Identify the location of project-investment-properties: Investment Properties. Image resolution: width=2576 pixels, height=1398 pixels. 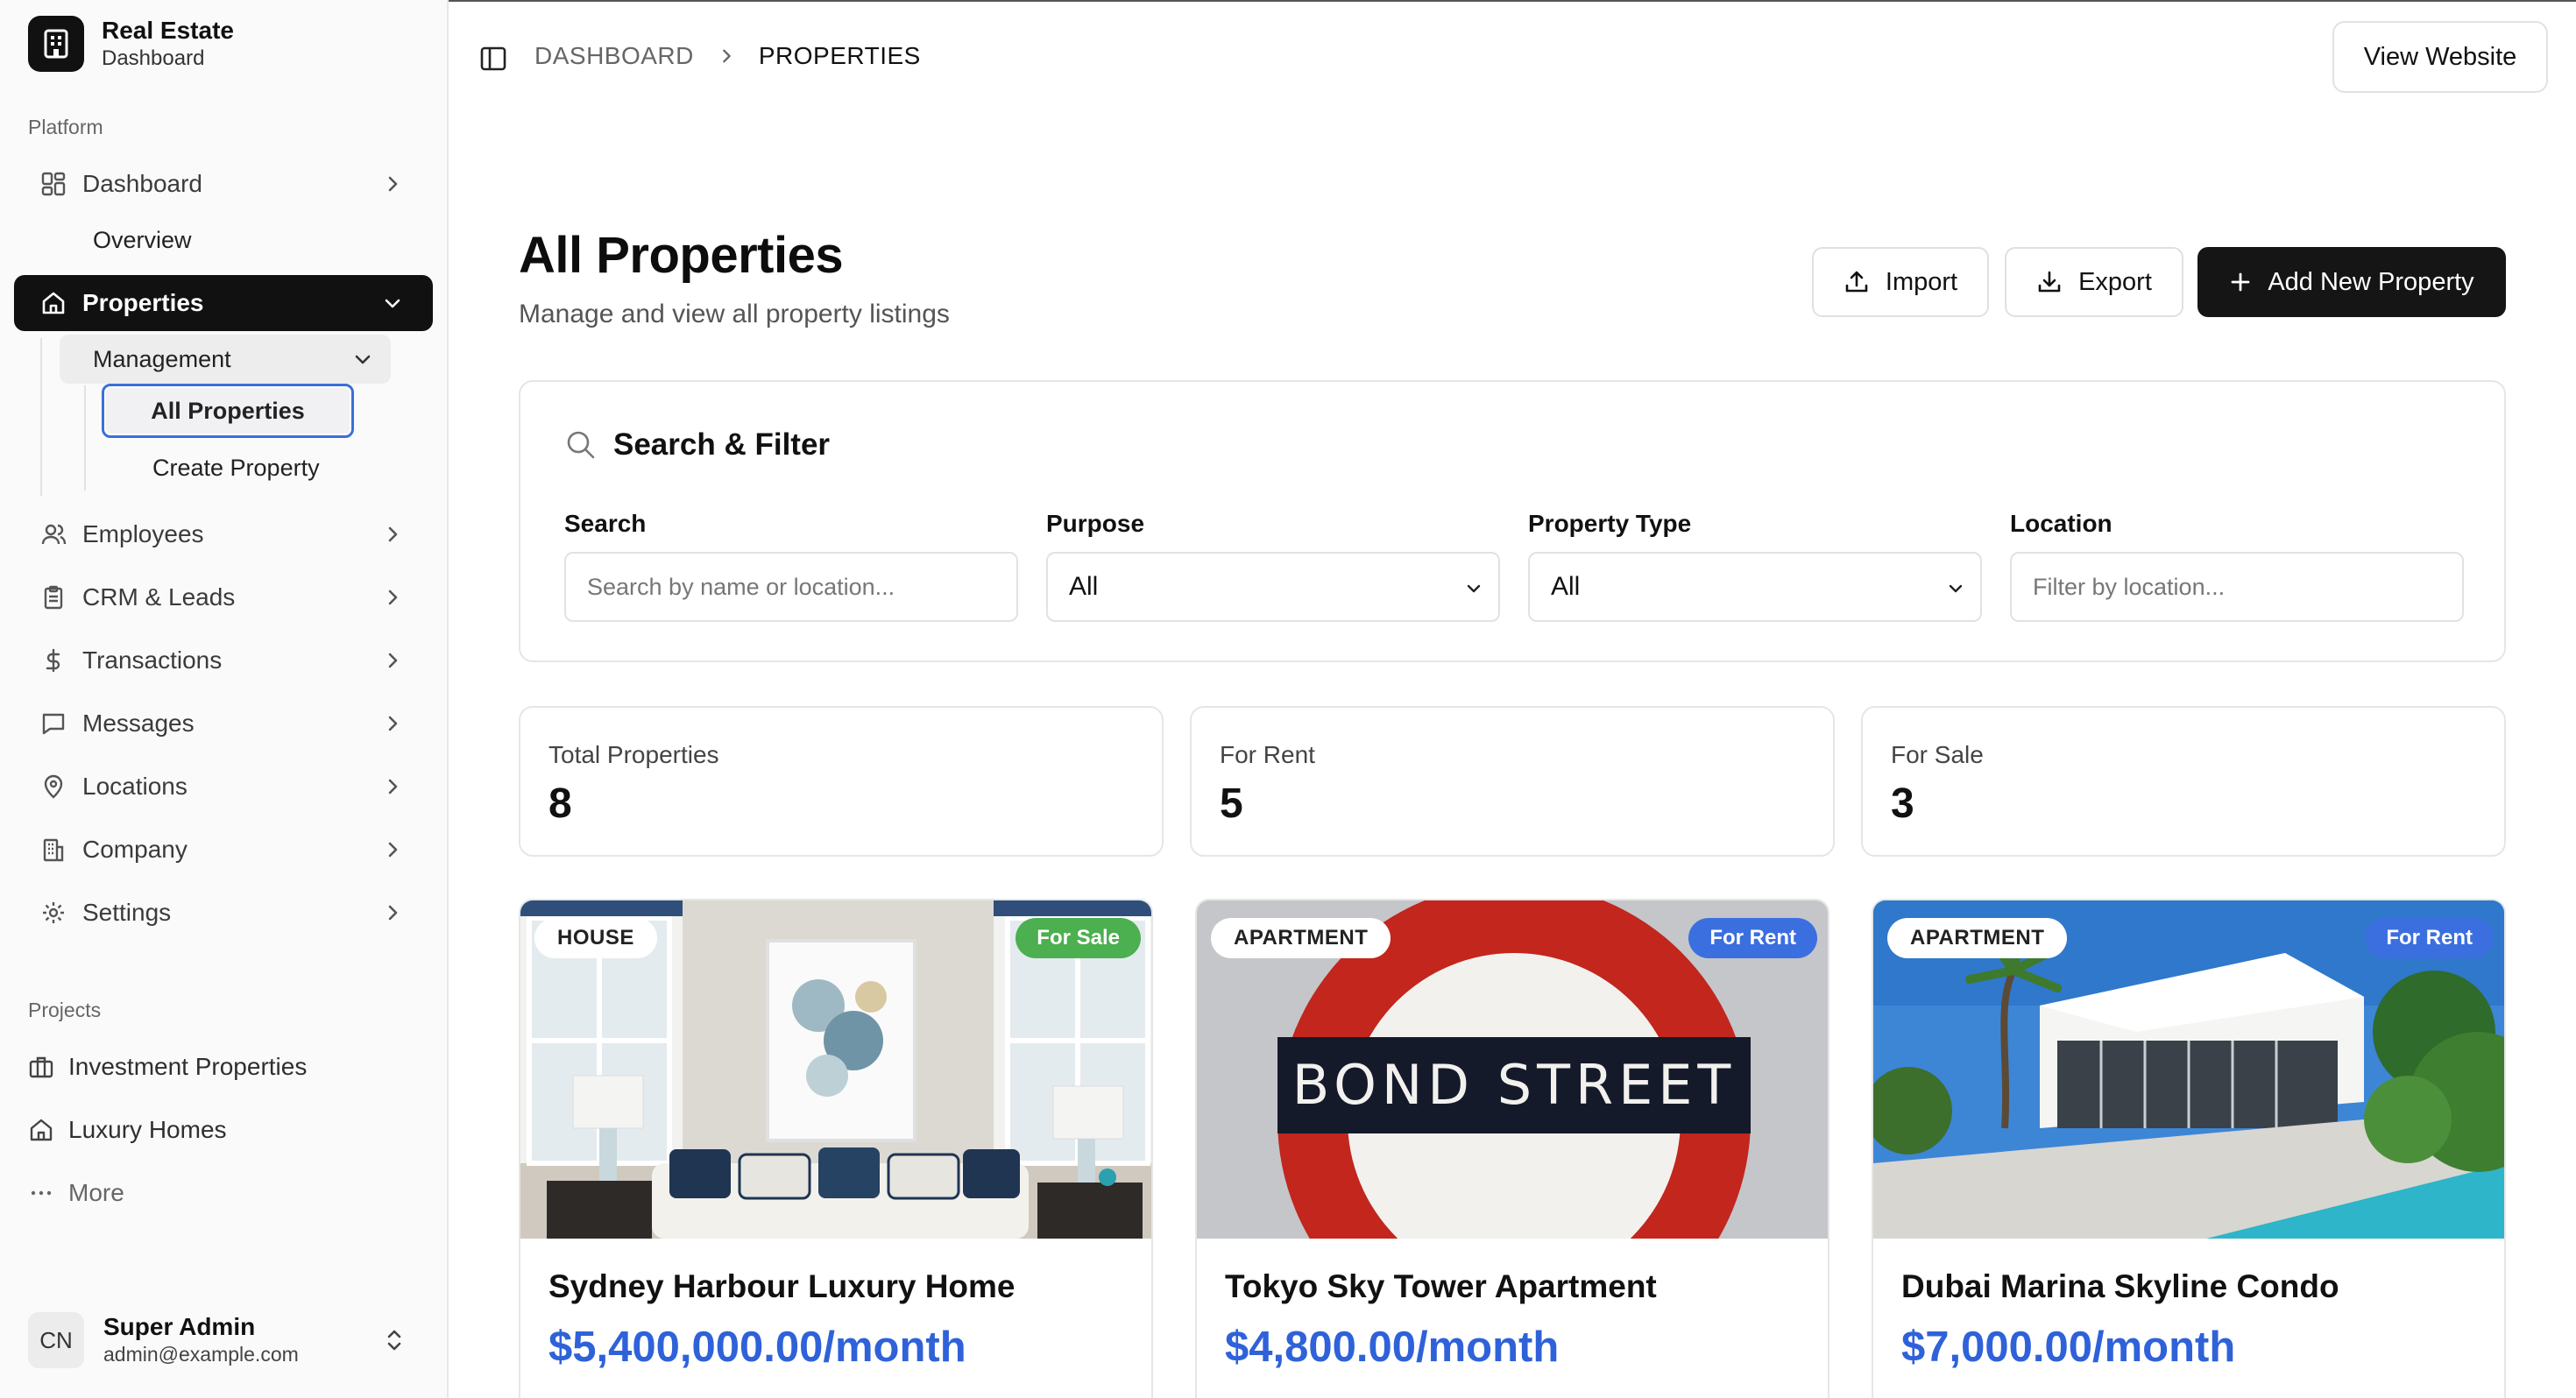
(167, 1066).